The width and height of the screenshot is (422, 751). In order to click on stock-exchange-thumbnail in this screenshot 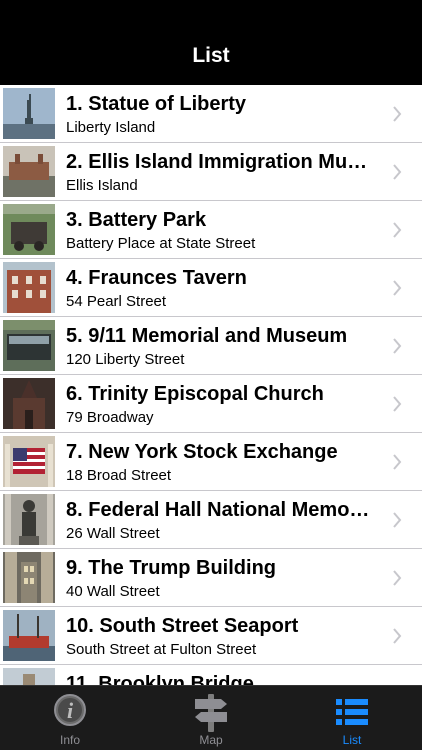, I will do `click(29, 461)`.